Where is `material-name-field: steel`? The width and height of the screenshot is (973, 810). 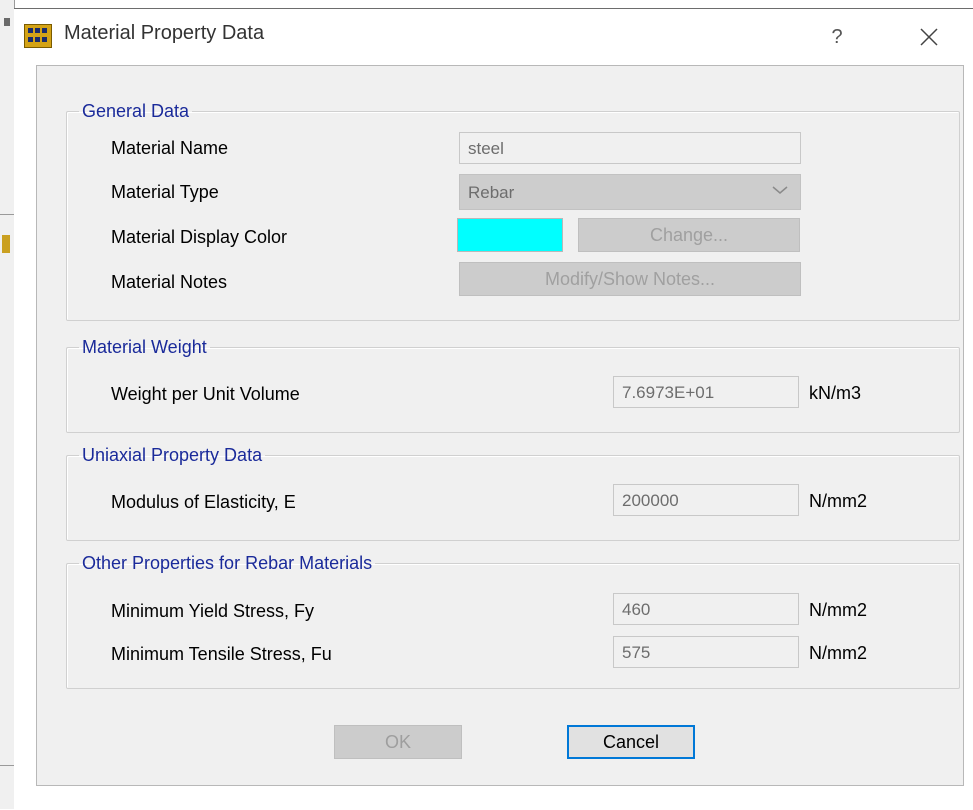 material-name-field: steel is located at coordinates (630, 148).